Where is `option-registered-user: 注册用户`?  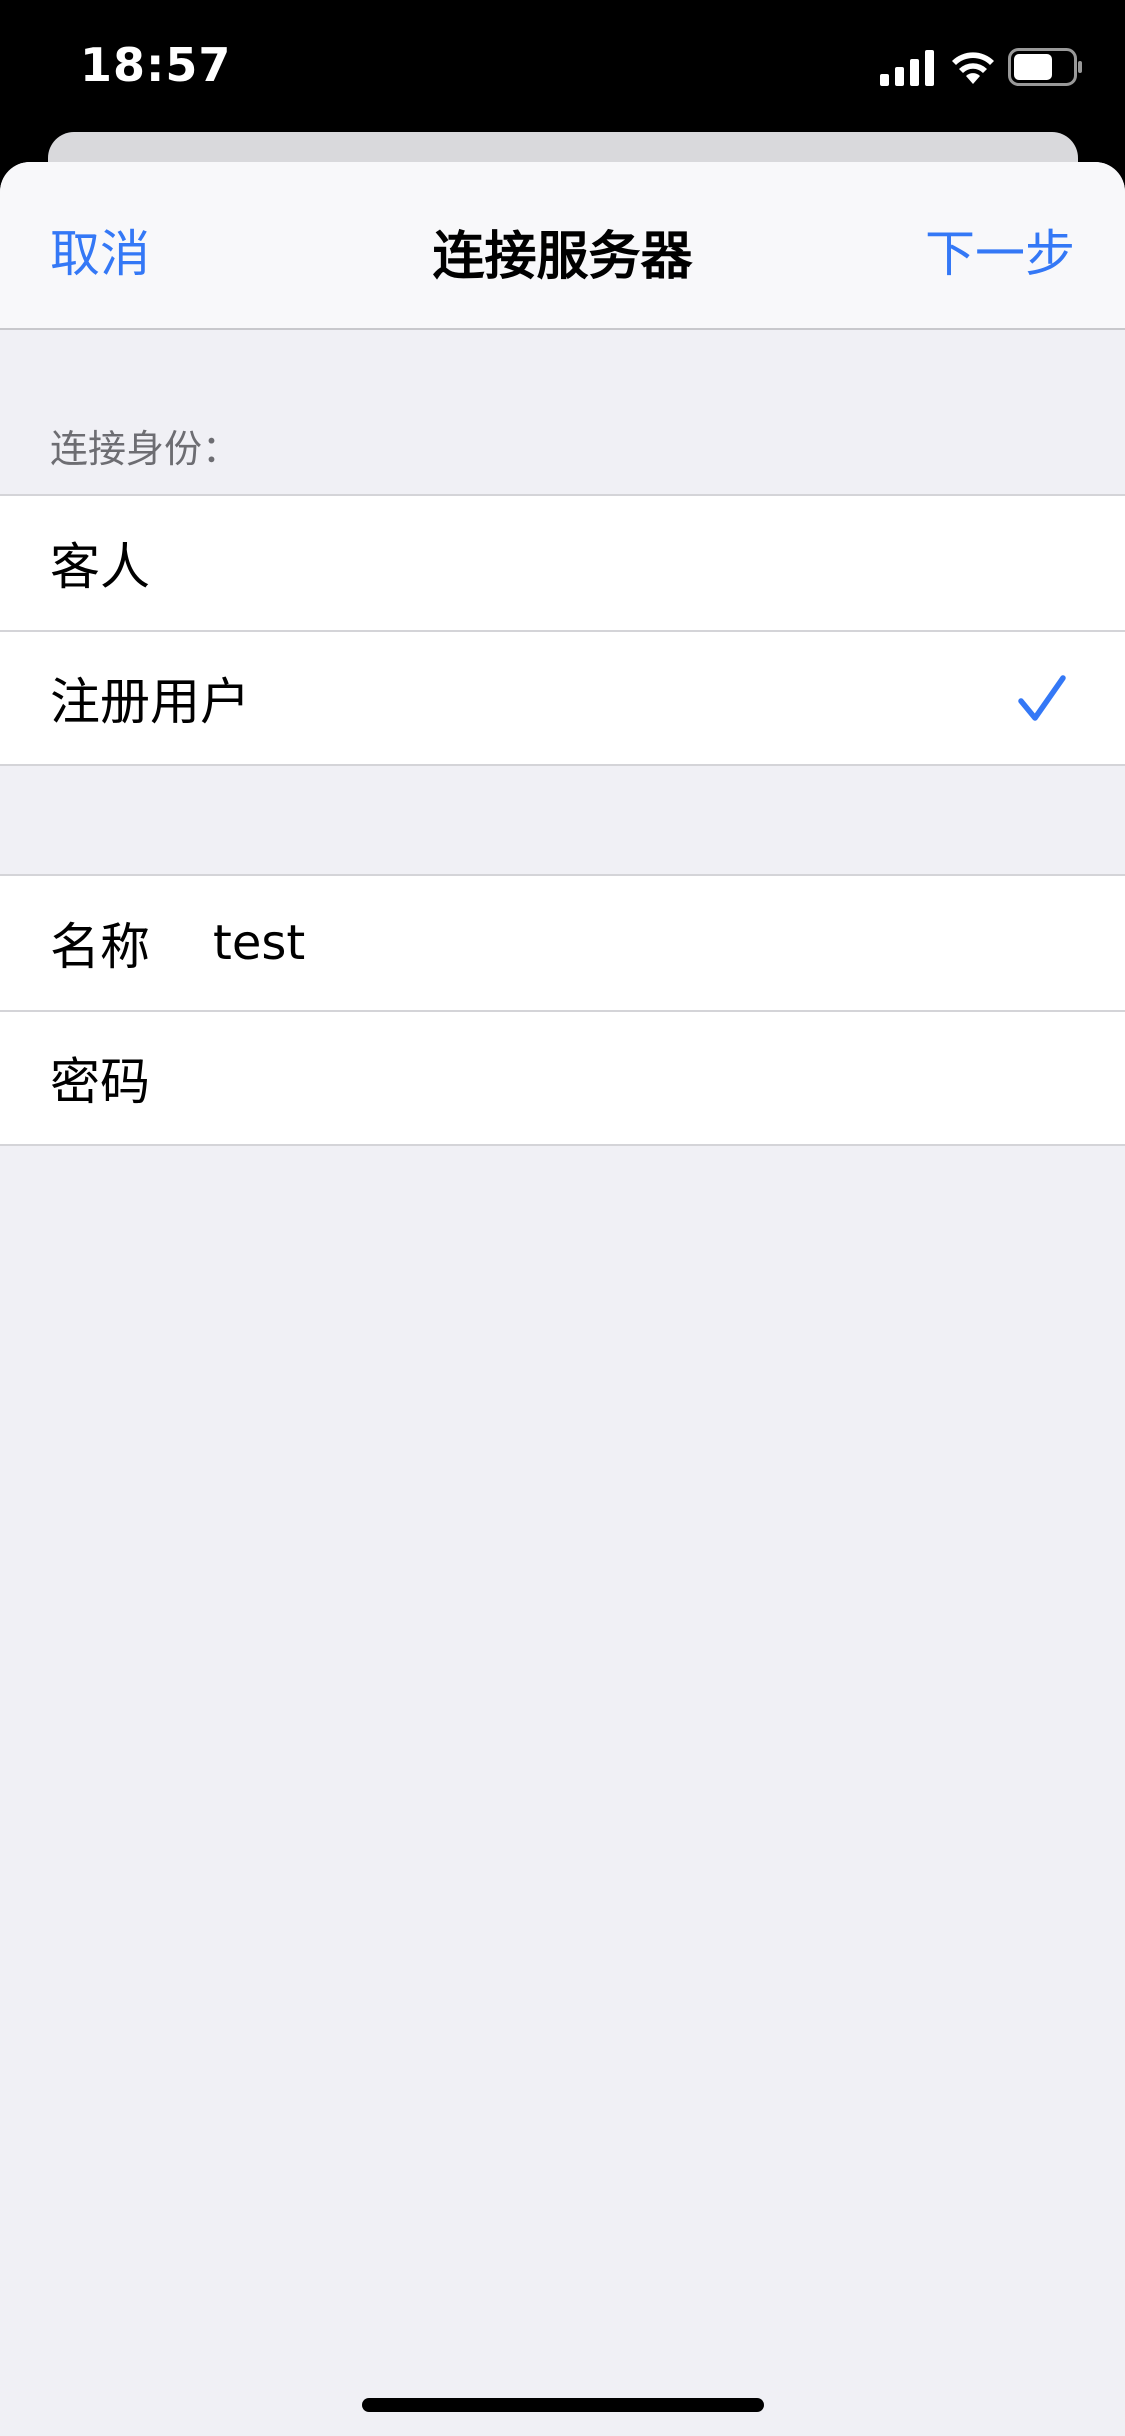 option-registered-user: 注册用户 is located at coordinates (562, 697).